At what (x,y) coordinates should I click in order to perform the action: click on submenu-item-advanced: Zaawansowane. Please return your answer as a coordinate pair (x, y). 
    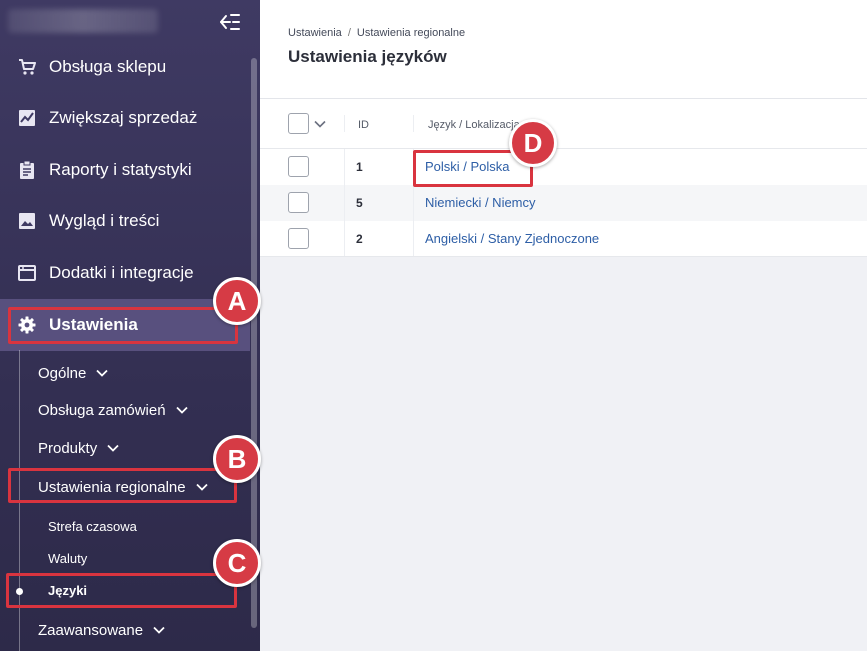
    Looking at the image, I should click on (101, 630).